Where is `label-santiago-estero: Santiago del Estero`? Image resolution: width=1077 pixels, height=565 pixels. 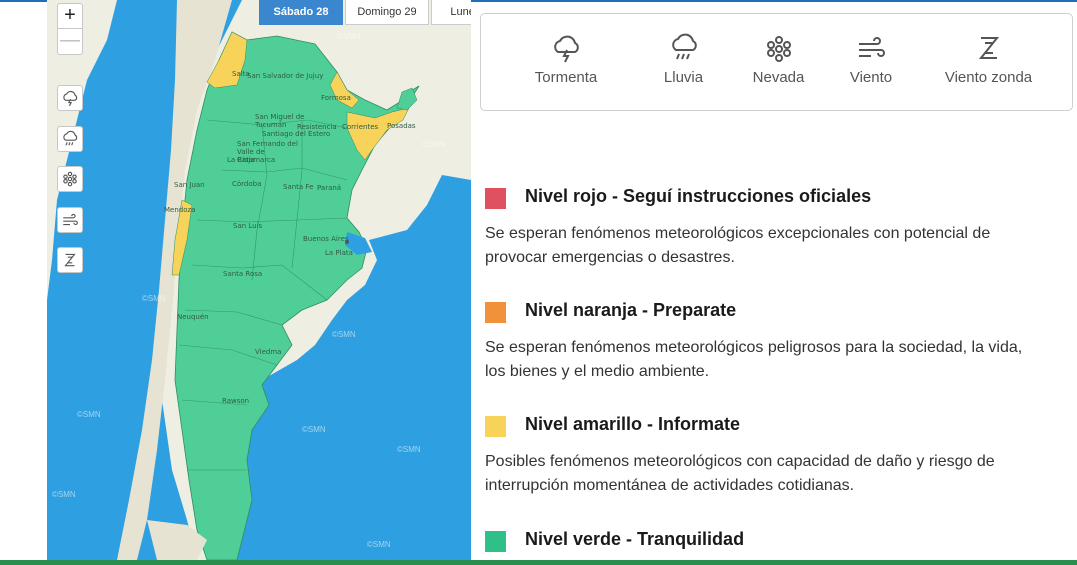 label-santiago-estero: Santiago del Estero is located at coordinates (296, 134).